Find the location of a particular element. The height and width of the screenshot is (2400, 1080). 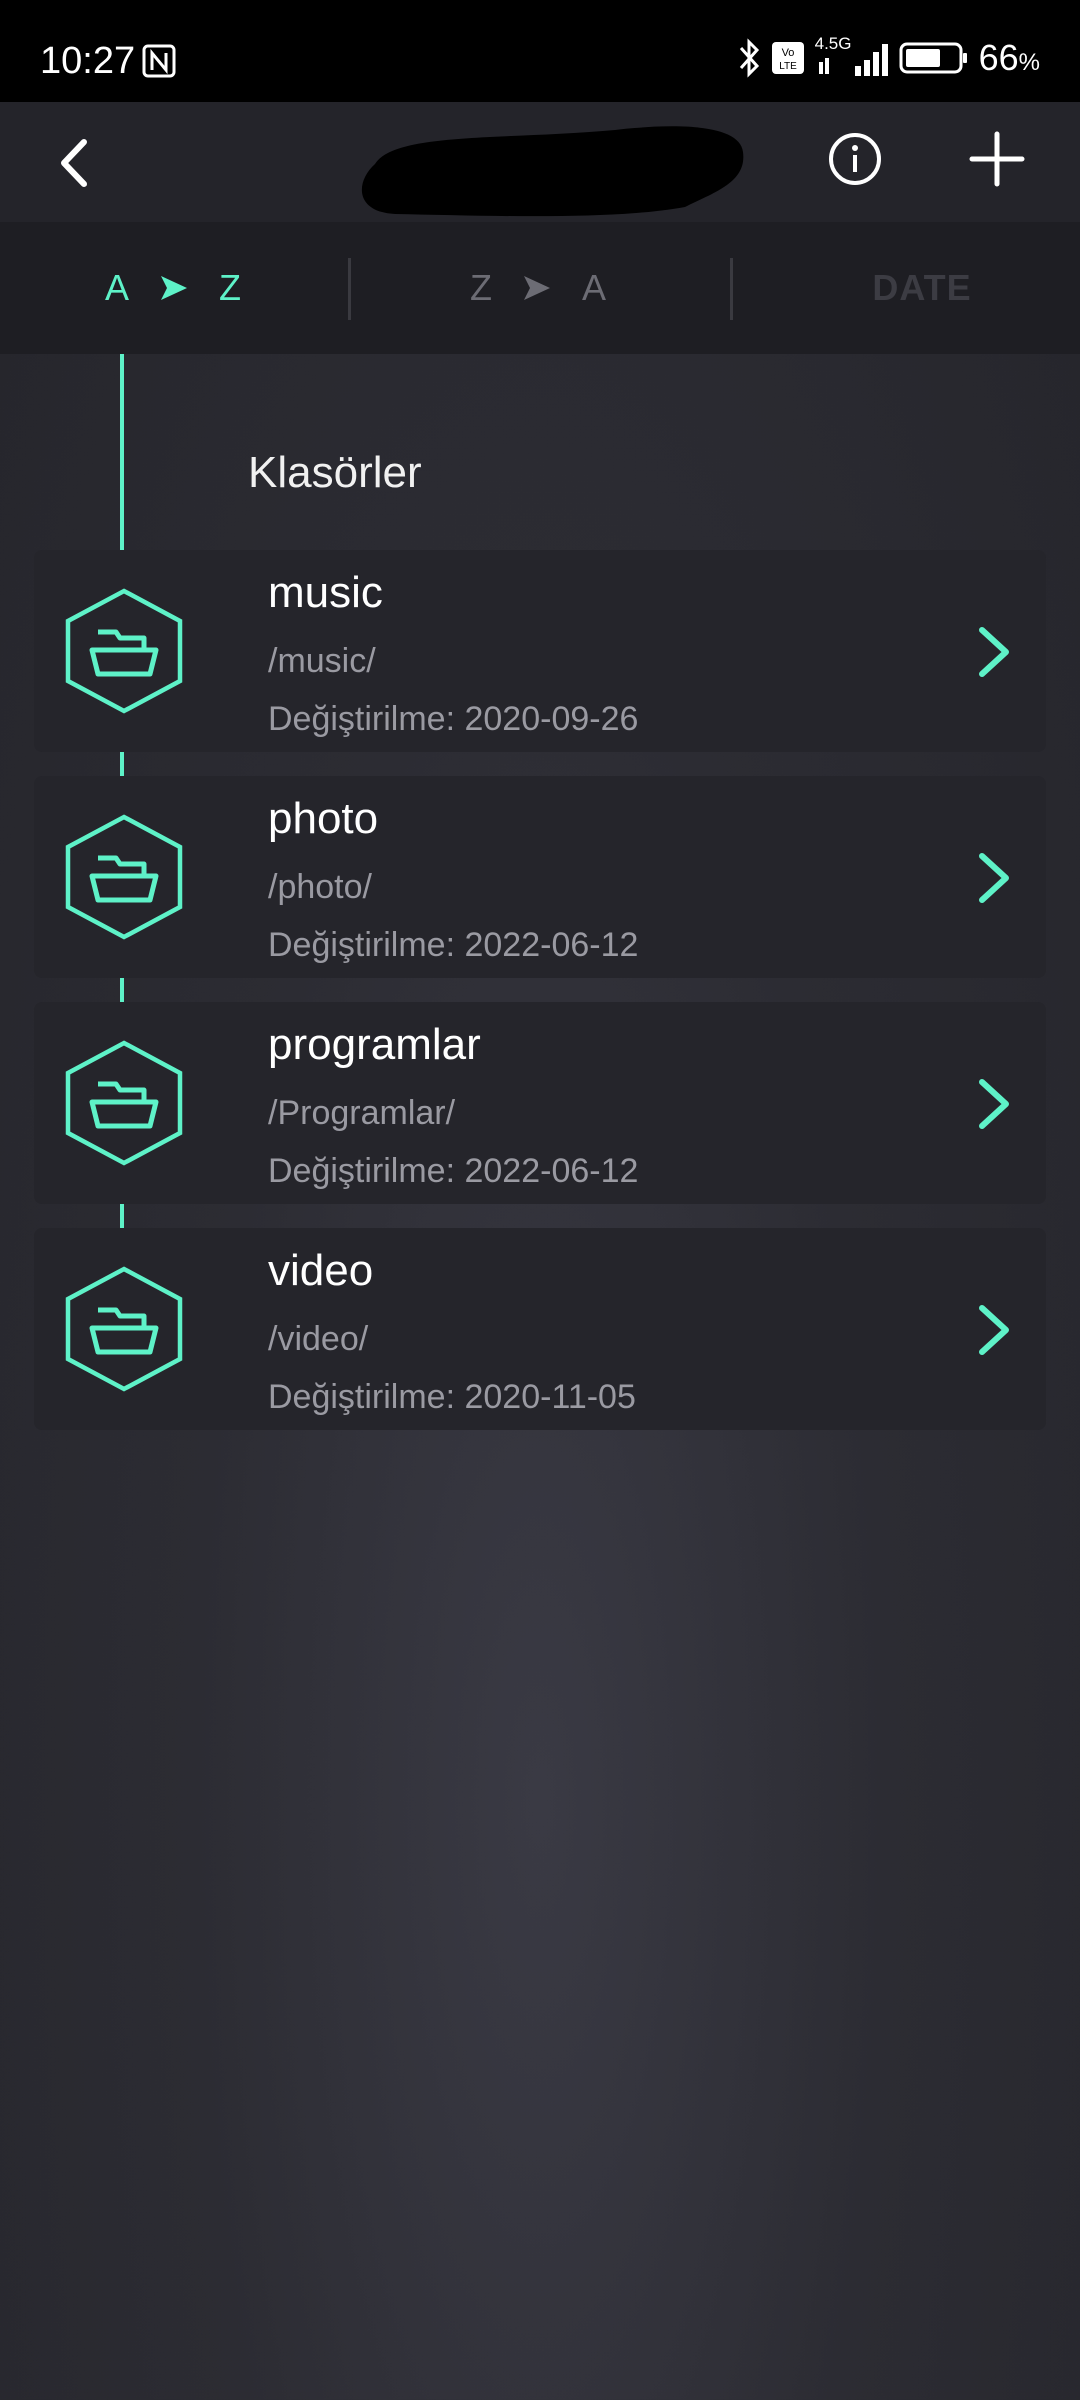

sort-tab-a-to-z: A Z is located at coordinates (173, 288).